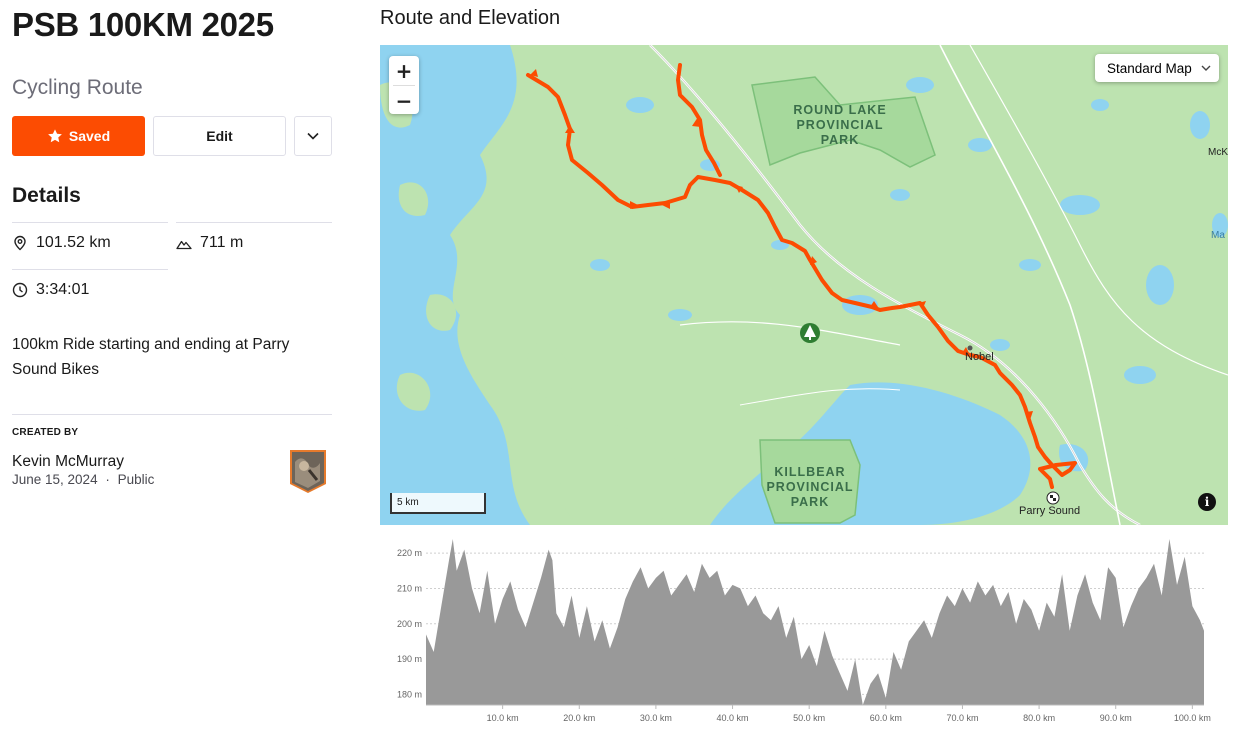 The width and height of the screenshot is (1236, 734). I want to click on more-options-button, so click(313, 136).